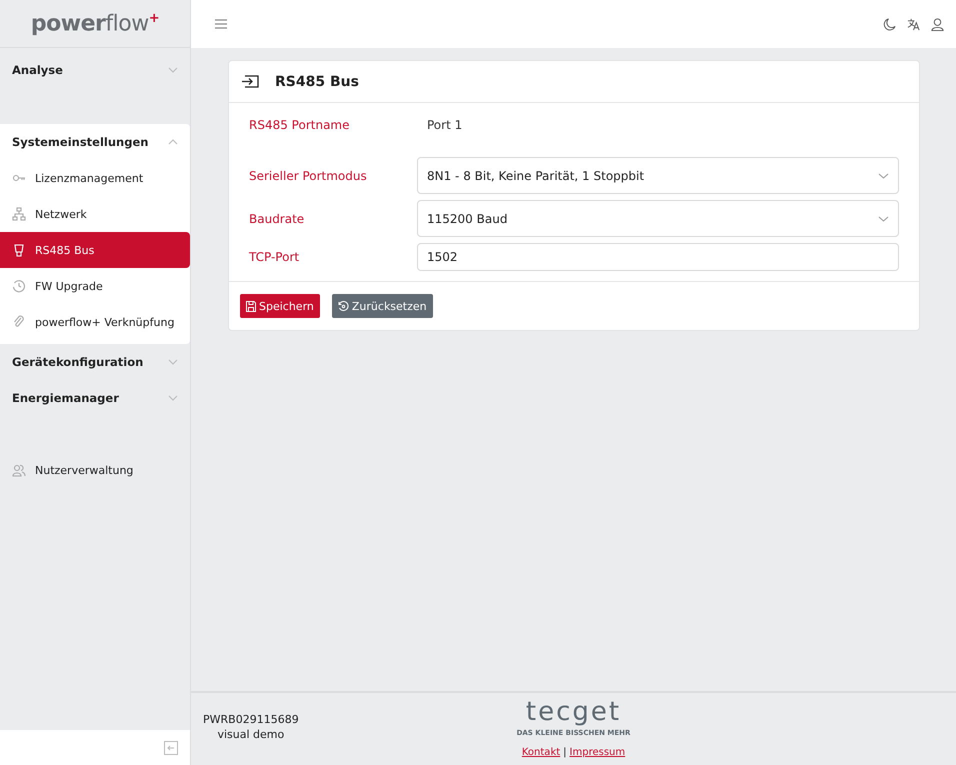 The width and height of the screenshot is (956, 765). I want to click on menu-item: Lizenzmanagement, so click(95, 178).